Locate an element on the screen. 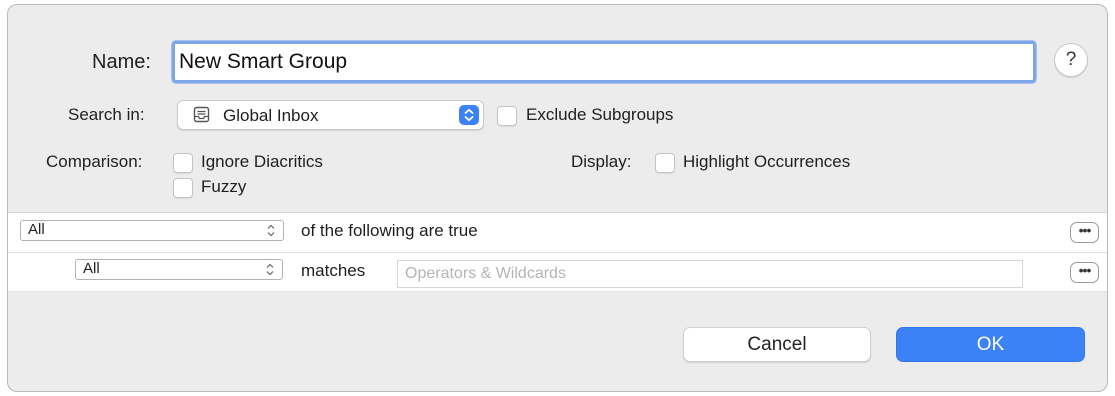  fuzzy-label: Fuzzy is located at coordinates (224, 186).